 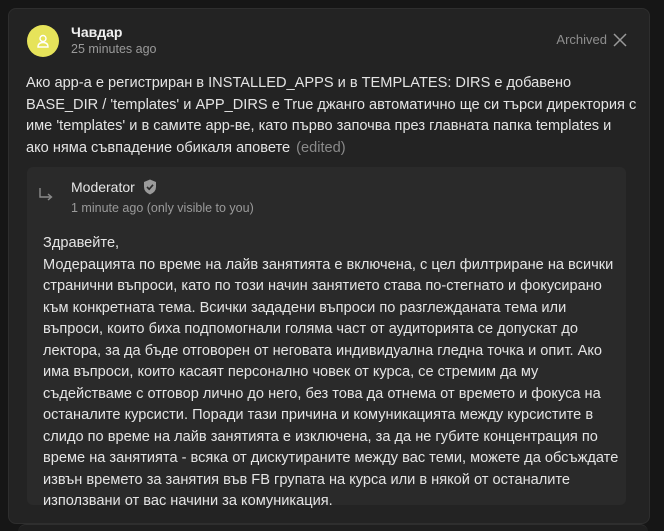 What do you see at coordinates (81, 243) in the screenshot?
I see `reply-greeting: Здравейте,` at bounding box center [81, 243].